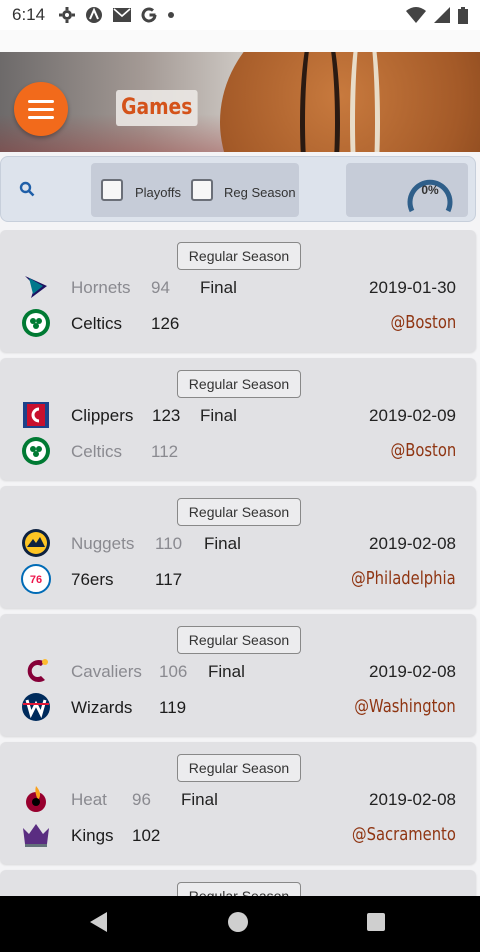  What do you see at coordinates (173, 671) in the screenshot?
I see `team-score: 106` at bounding box center [173, 671].